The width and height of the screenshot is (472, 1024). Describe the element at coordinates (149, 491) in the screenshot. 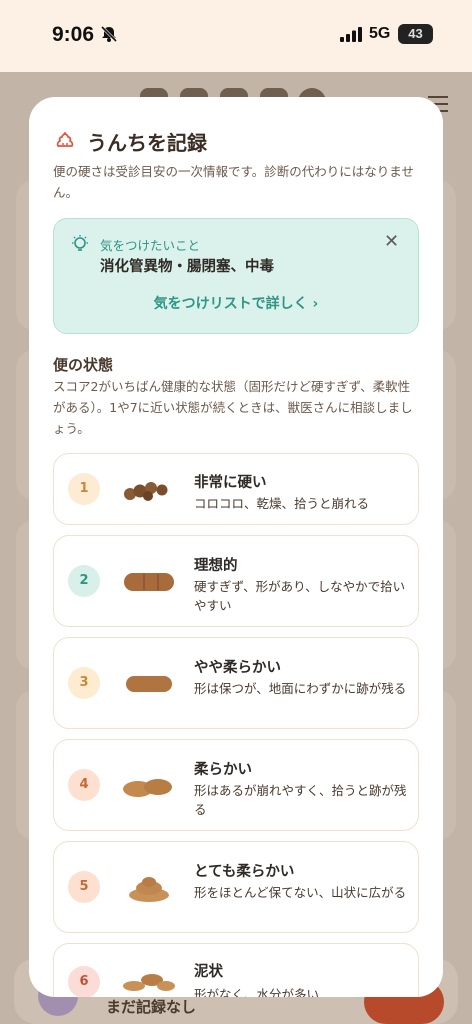

I see `hard-pellets-icon` at that location.